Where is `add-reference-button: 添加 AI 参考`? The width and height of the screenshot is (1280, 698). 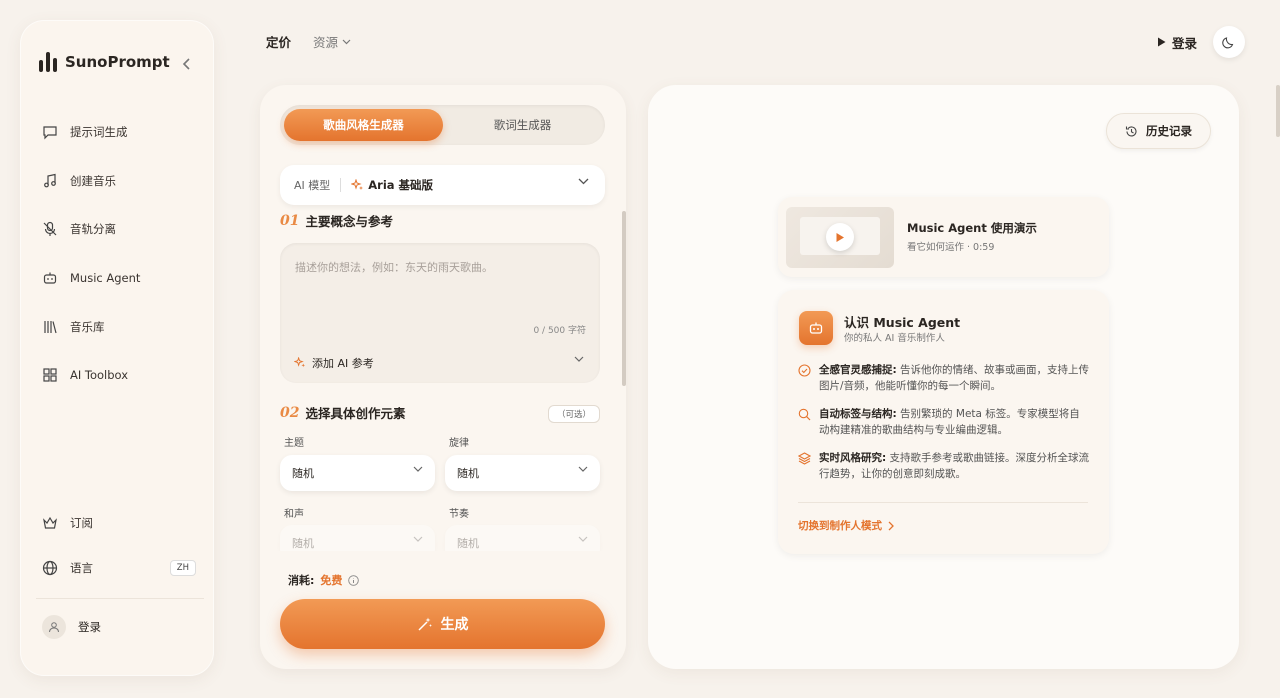
add-reference-button: 添加 AI 参考 is located at coordinates (334, 363).